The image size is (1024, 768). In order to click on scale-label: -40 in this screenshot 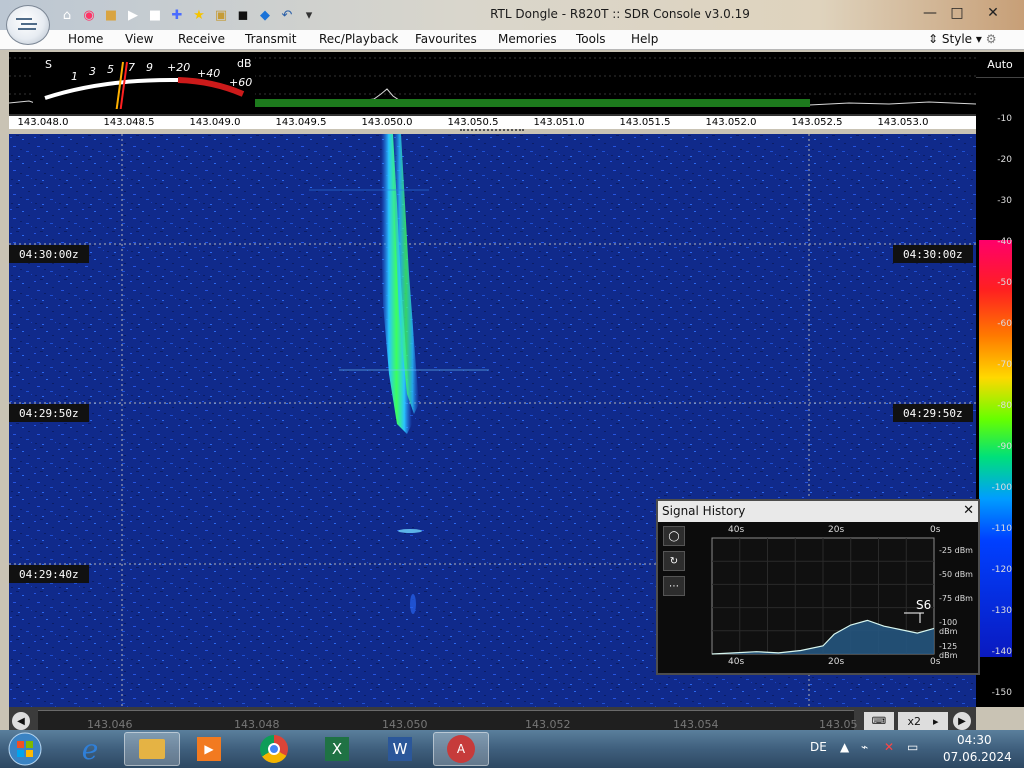, I will do `click(1004, 242)`.